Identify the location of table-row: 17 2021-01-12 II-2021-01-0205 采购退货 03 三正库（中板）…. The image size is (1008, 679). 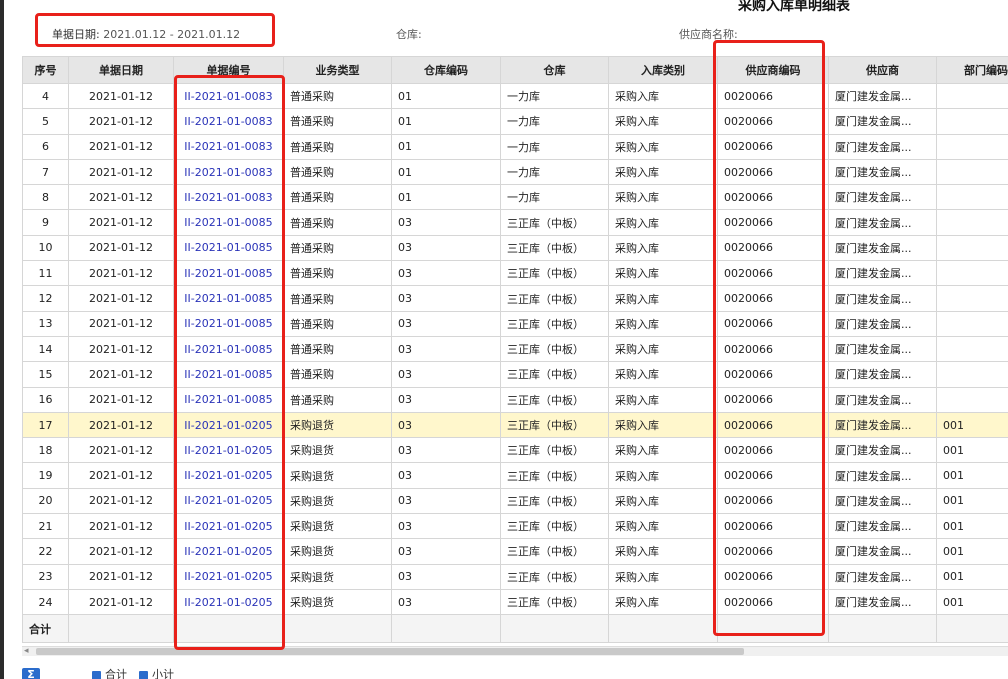
(515, 425).